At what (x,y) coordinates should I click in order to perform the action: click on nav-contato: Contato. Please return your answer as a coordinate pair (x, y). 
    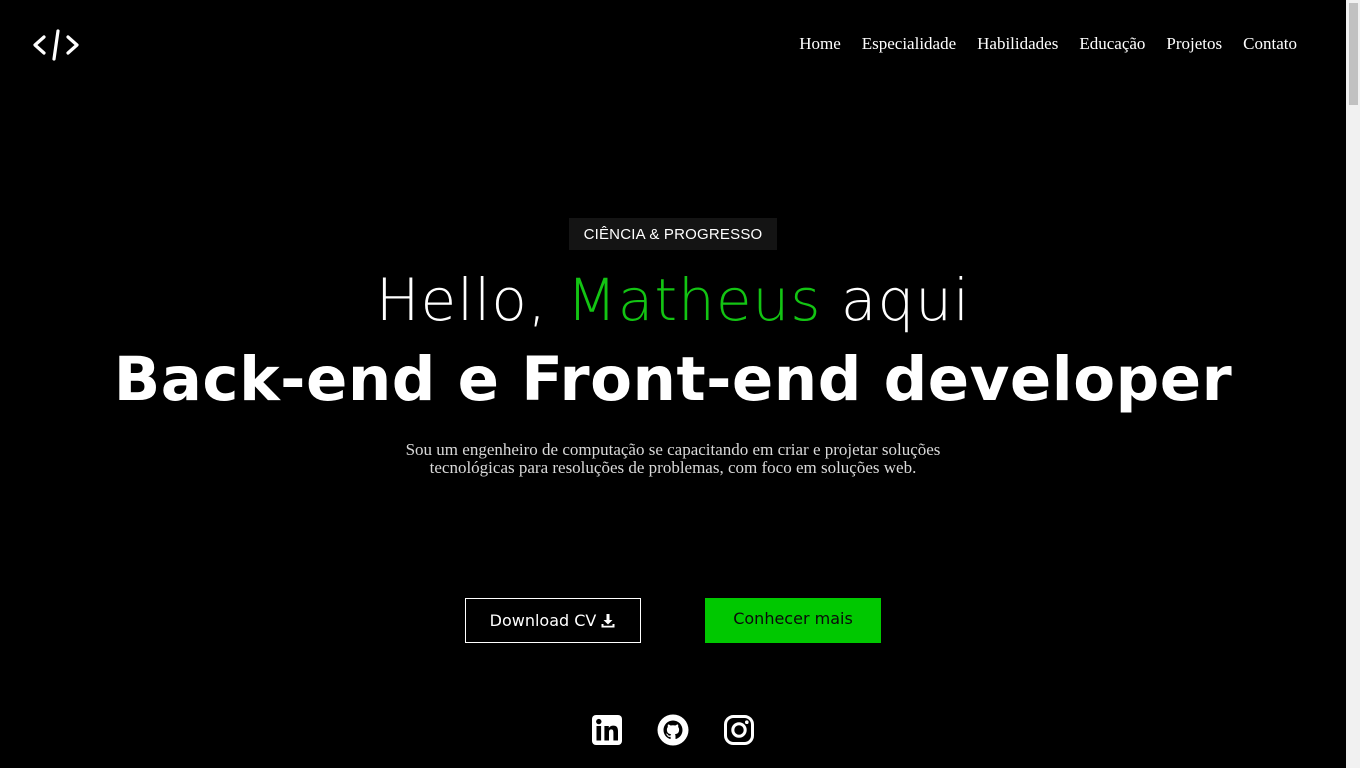
    Looking at the image, I should click on (1270, 44).